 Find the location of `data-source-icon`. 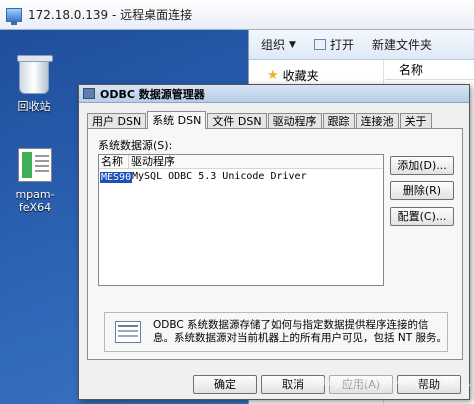

data-source-icon is located at coordinates (128, 332).